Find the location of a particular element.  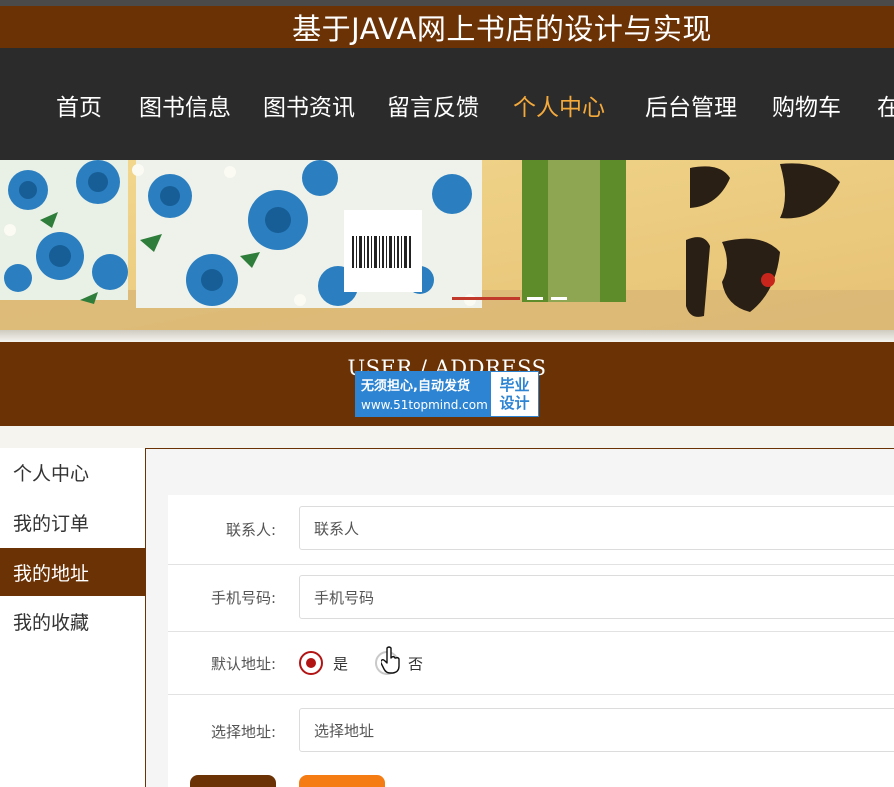

user-sidebar: 个人中心 我的订单 我的地址 我的收藏 is located at coordinates (72, 617).